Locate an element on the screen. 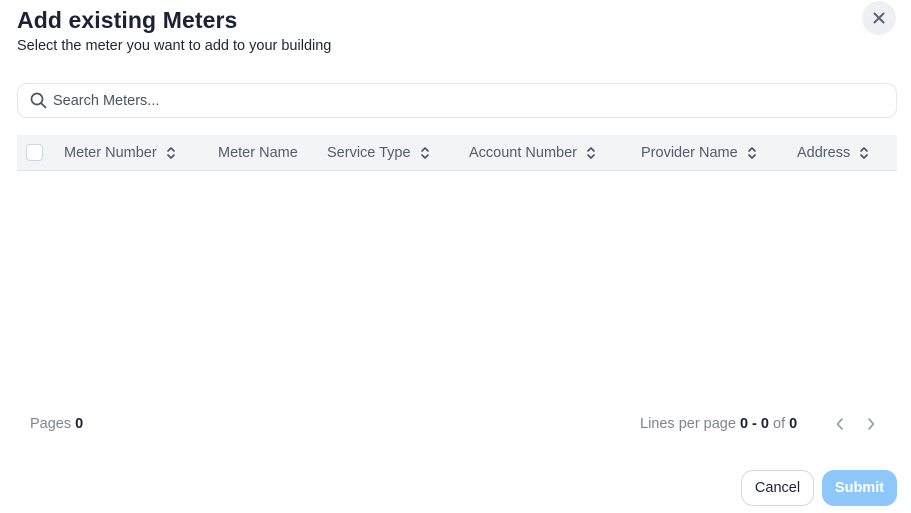 The width and height of the screenshot is (911, 513). search-box is located at coordinates (457, 100).